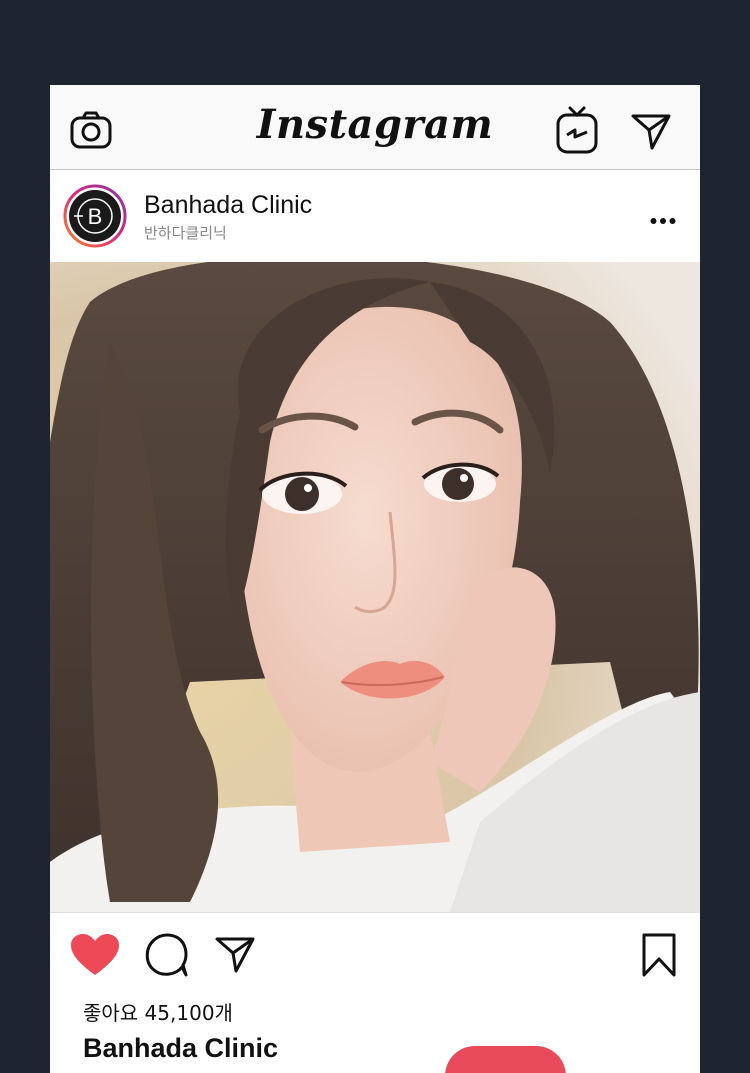 The height and width of the screenshot is (1073, 750). What do you see at coordinates (659, 957) in the screenshot?
I see `bookmark-icon` at bounding box center [659, 957].